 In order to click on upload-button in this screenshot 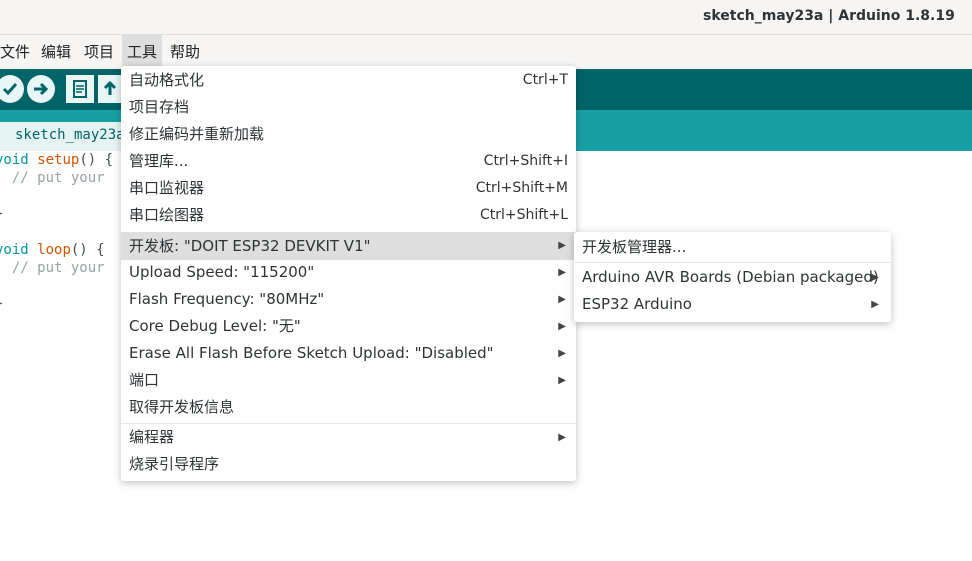, I will do `click(41, 89)`.